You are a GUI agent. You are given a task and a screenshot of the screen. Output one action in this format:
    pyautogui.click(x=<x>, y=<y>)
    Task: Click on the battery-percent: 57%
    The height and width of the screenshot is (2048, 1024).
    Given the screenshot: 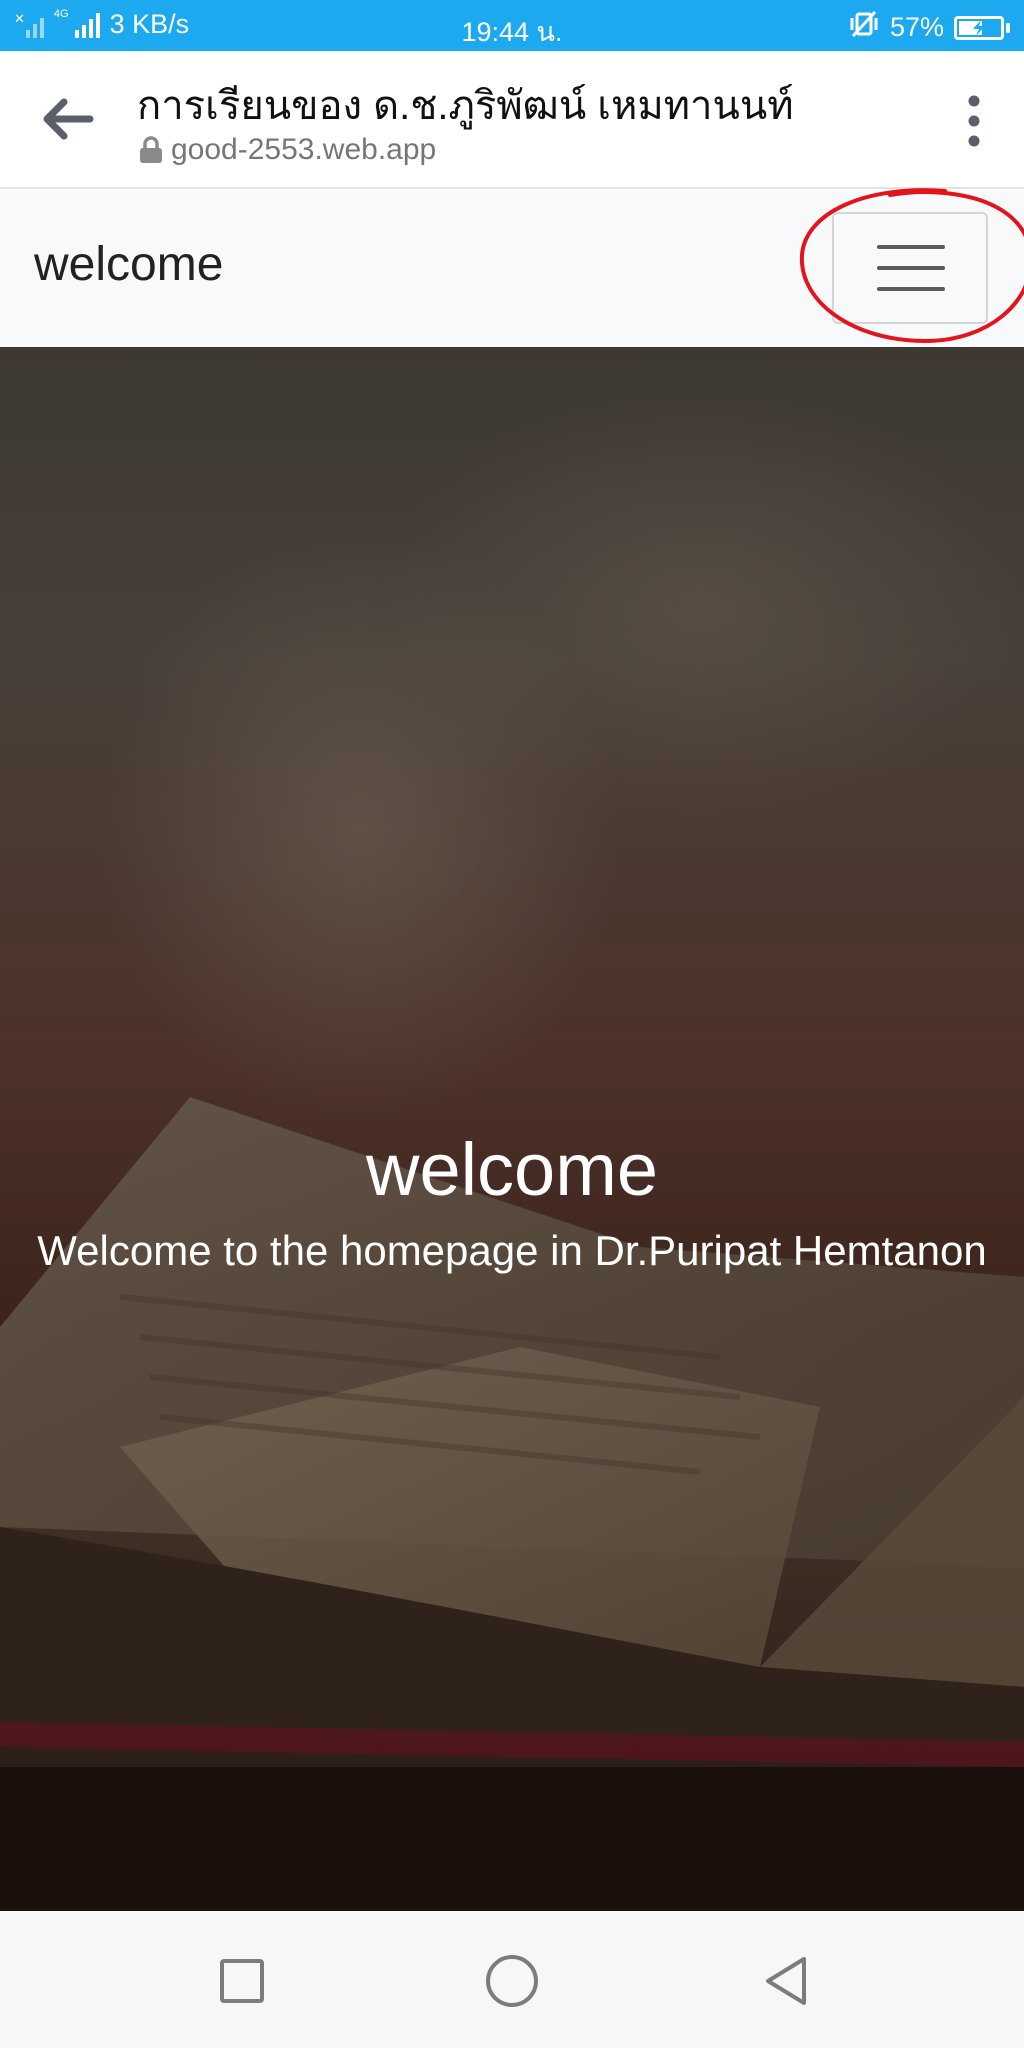 What is the action you would take?
    pyautogui.click(x=916, y=27)
    